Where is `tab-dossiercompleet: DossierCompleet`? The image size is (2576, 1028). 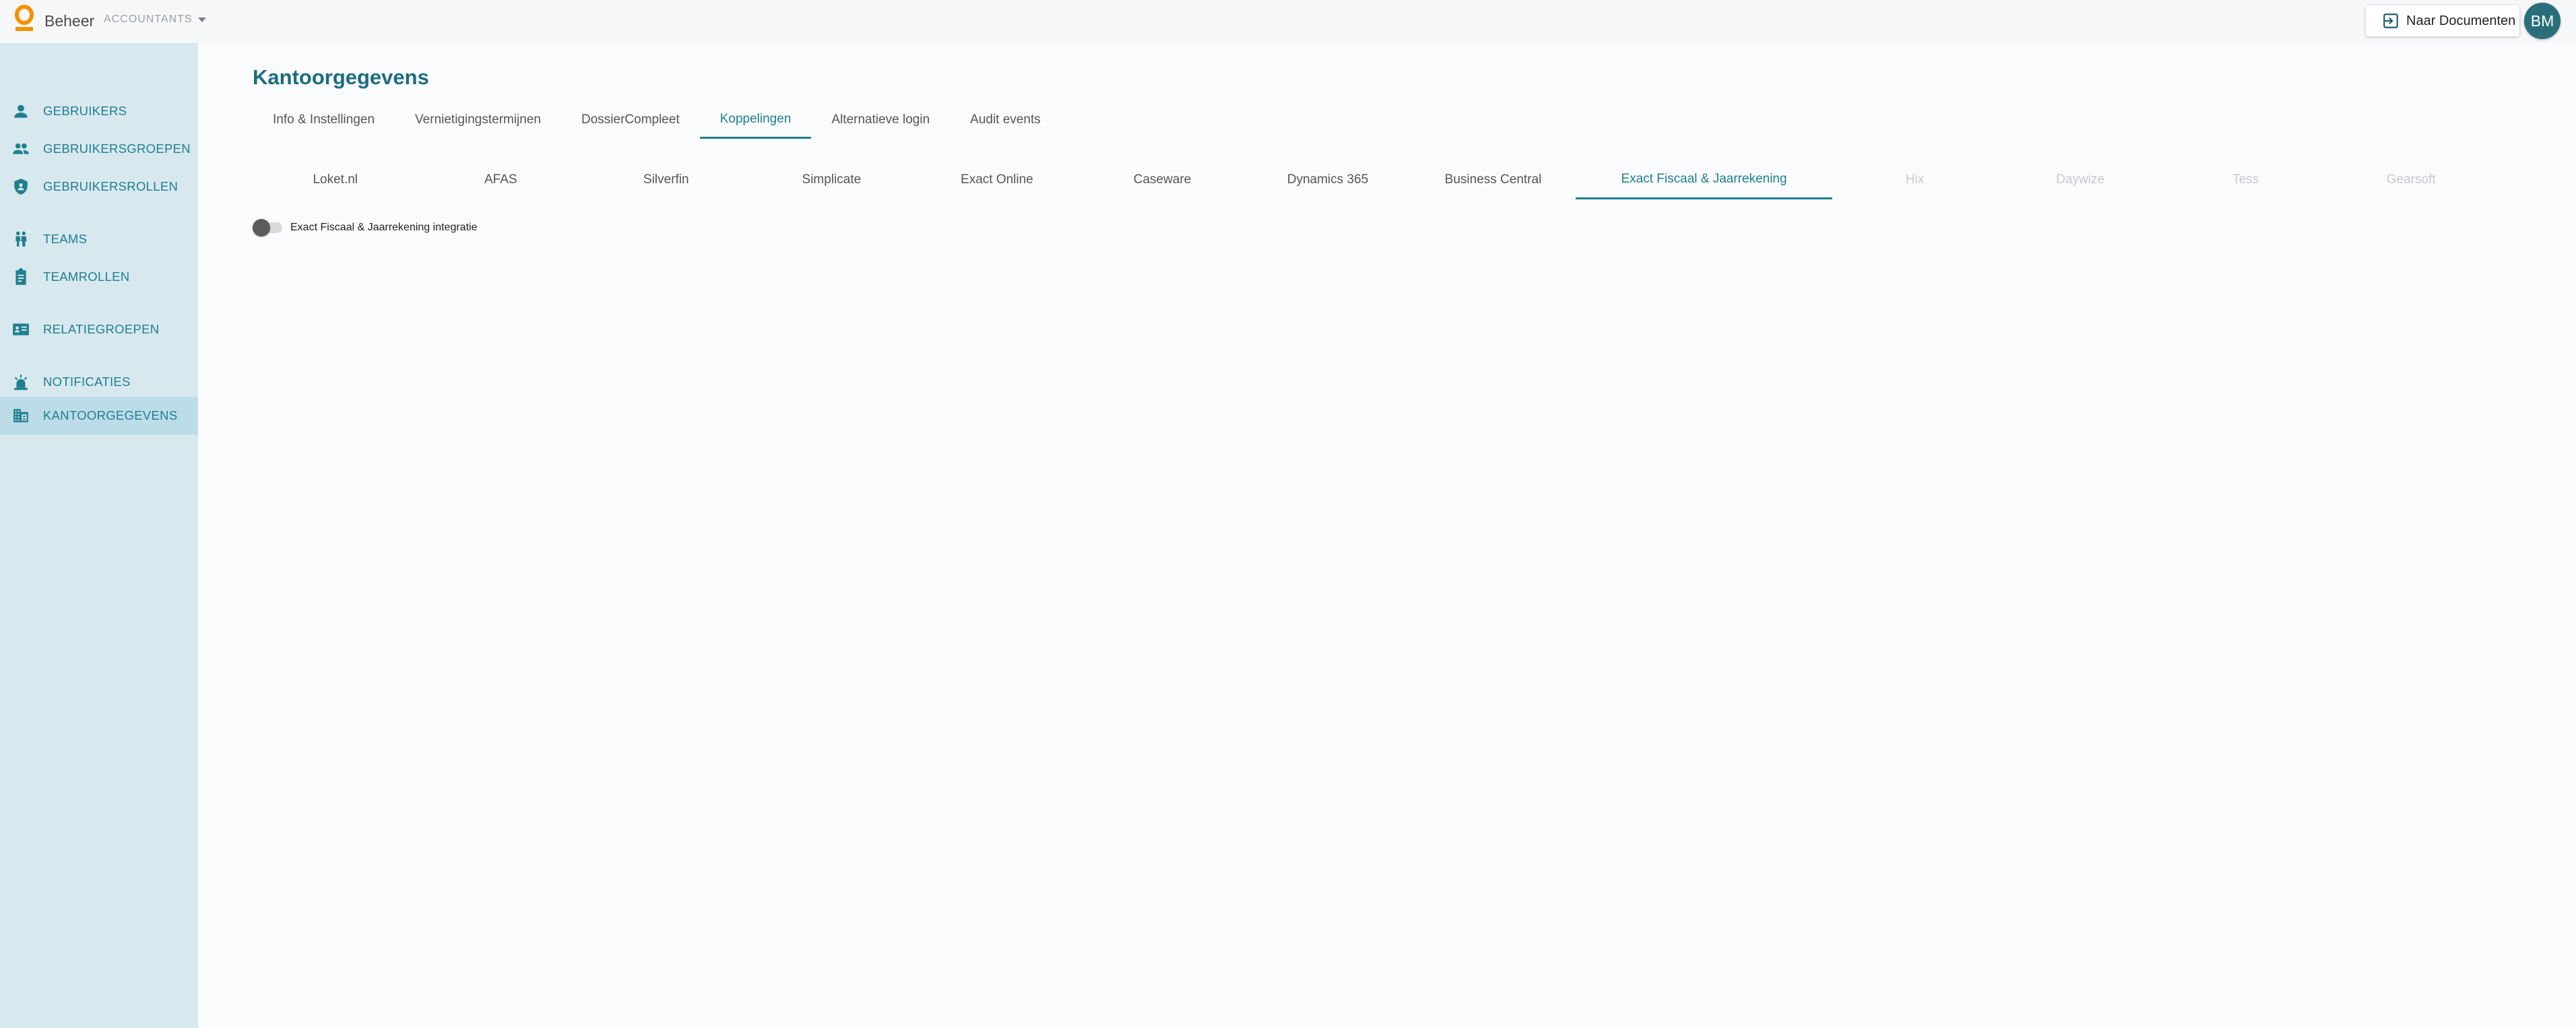
tab-dossiercompleet: DossierCompleet is located at coordinates (631, 120).